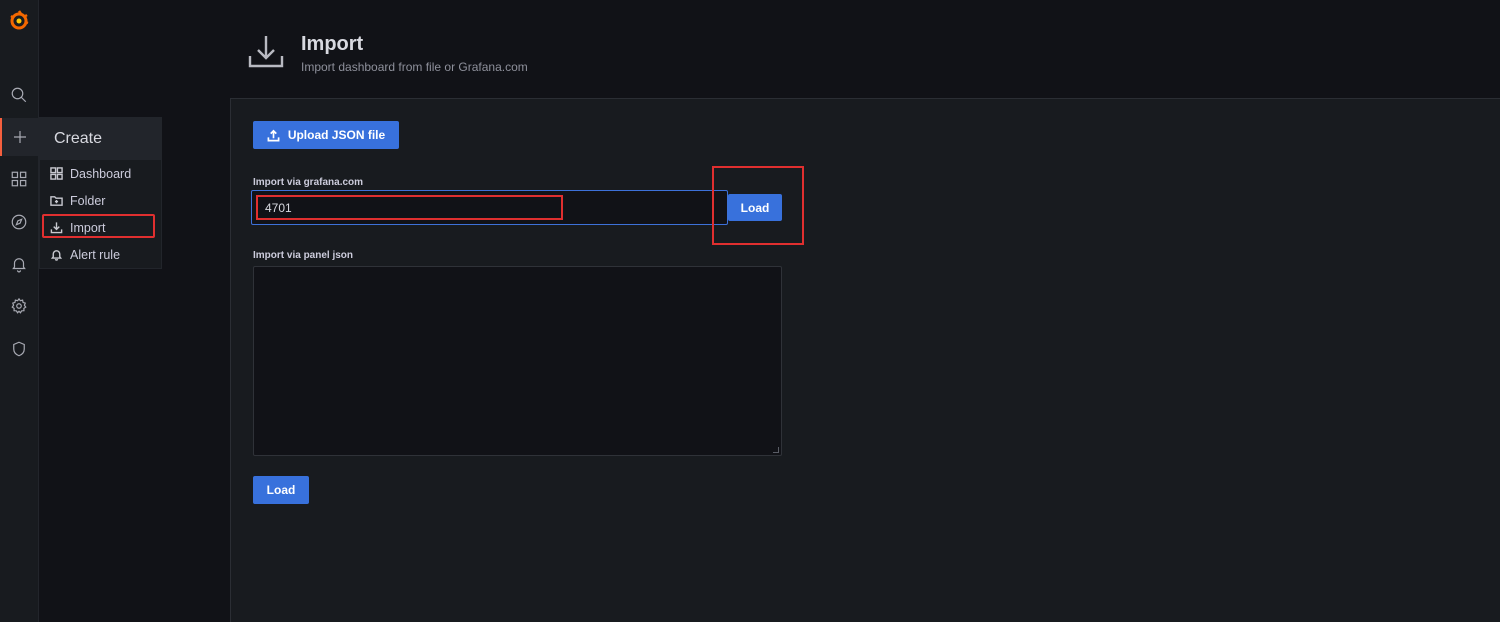 The width and height of the screenshot is (1500, 622). I want to click on upload-icon, so click(273, 135).